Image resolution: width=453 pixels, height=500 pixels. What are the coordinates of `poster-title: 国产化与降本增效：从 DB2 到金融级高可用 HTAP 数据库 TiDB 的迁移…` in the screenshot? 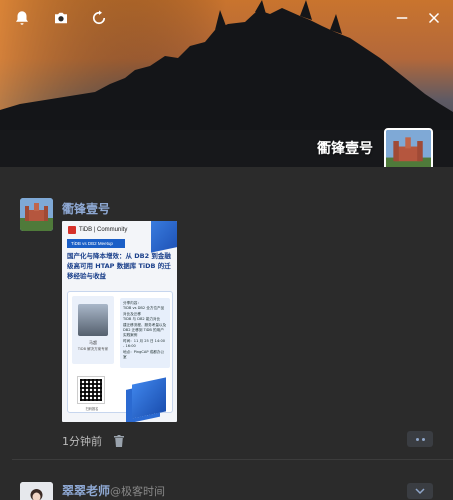 It's located at (119, 266).